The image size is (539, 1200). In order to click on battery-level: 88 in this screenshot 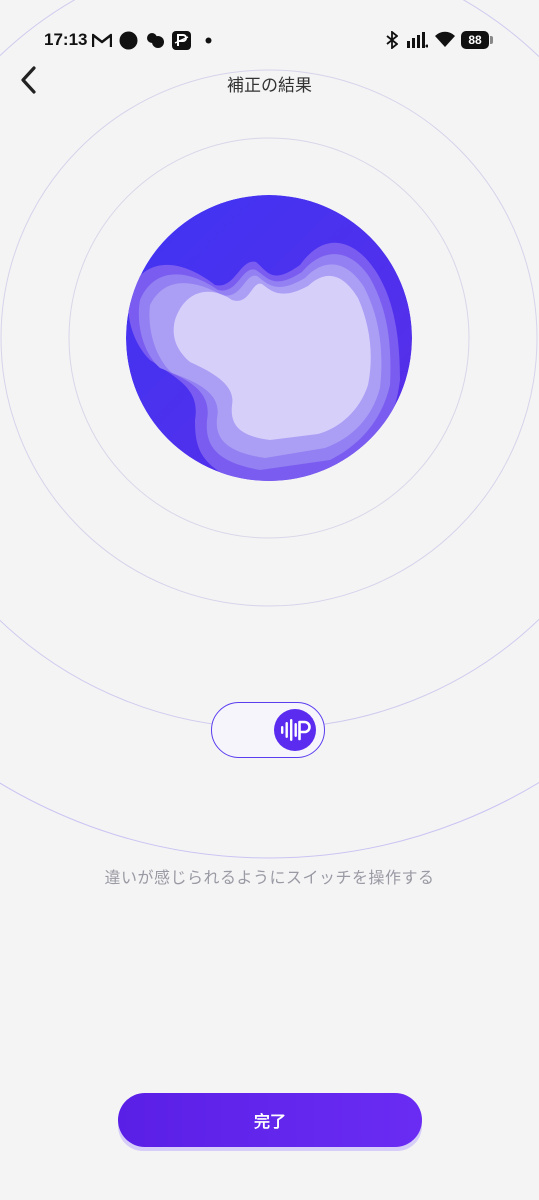, I will do `click(475, 40)`.